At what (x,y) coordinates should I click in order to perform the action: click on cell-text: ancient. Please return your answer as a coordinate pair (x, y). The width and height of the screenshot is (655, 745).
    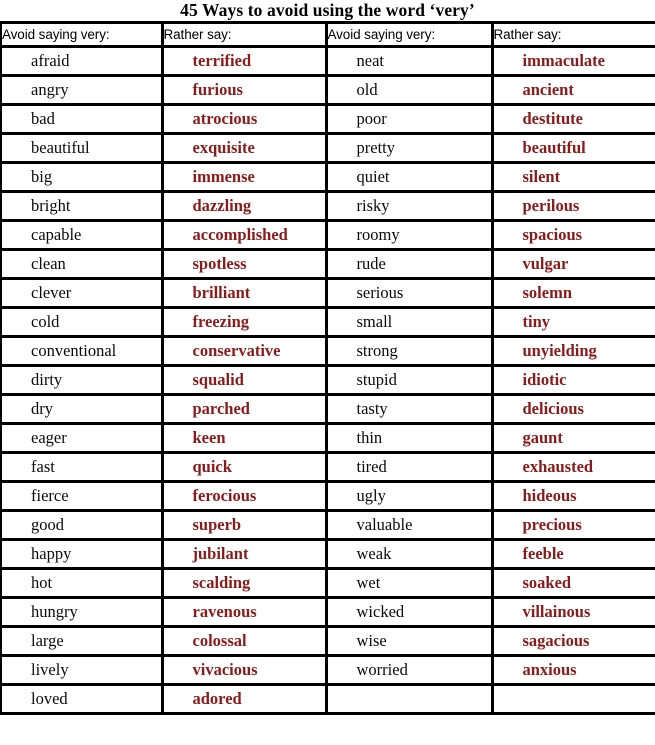
    Looking at the image, I should click on (548, 89).